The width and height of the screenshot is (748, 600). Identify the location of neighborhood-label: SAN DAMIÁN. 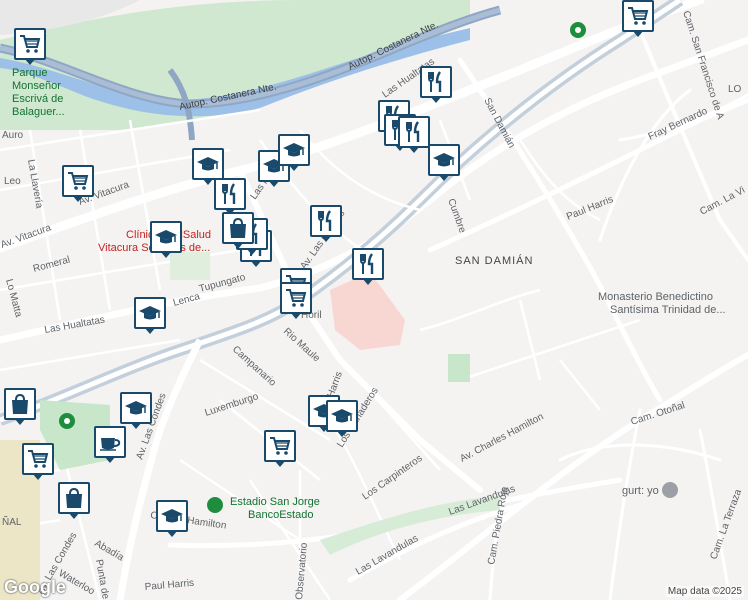
(494, 260).